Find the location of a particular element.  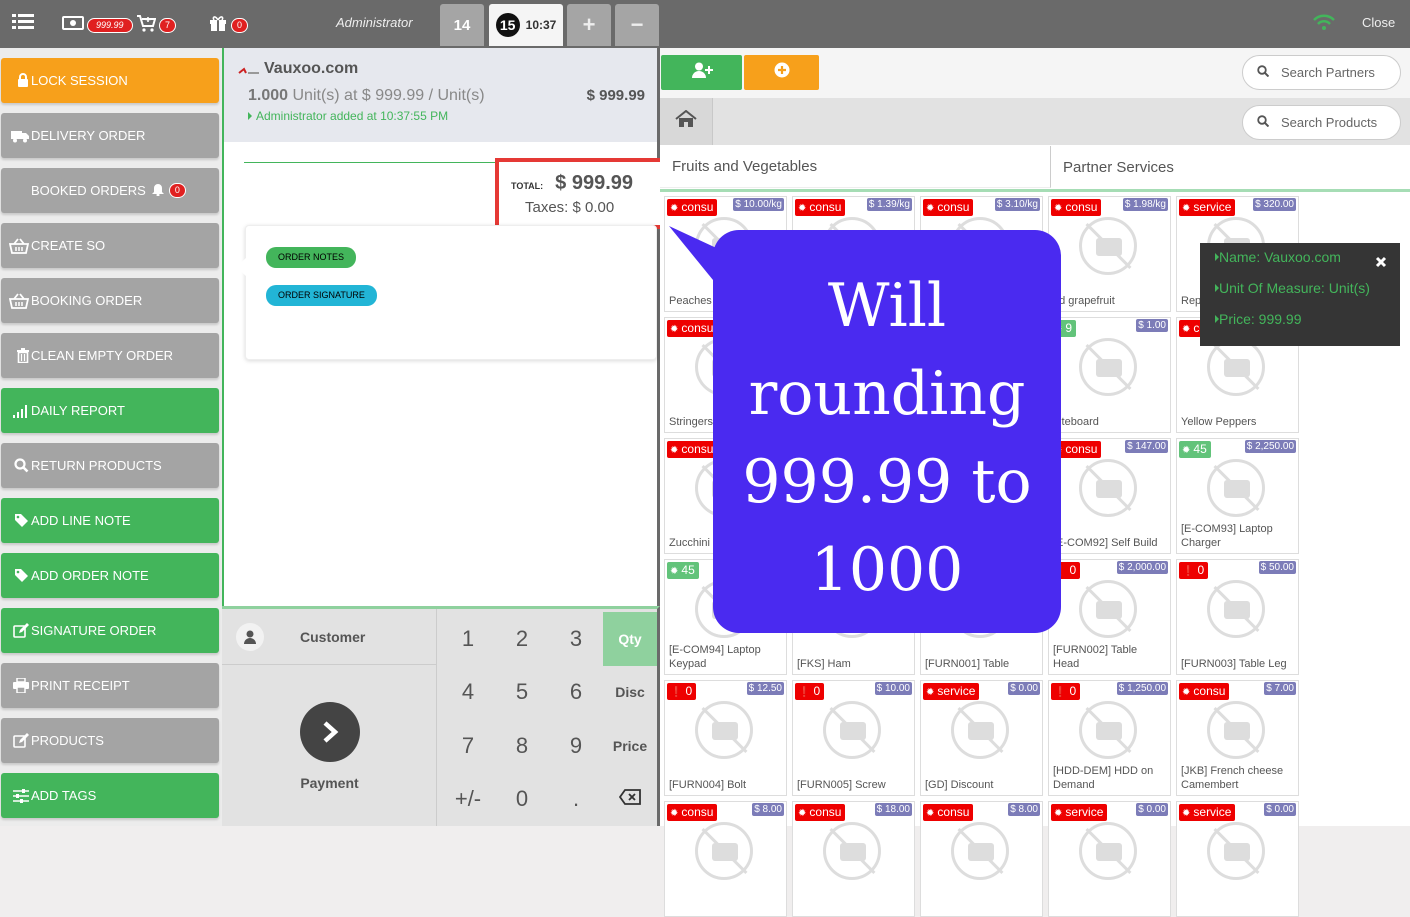

sidebar-clean-empty-order-button: CLEAN EMPTY ORDER is located at coordinates (110, 355).